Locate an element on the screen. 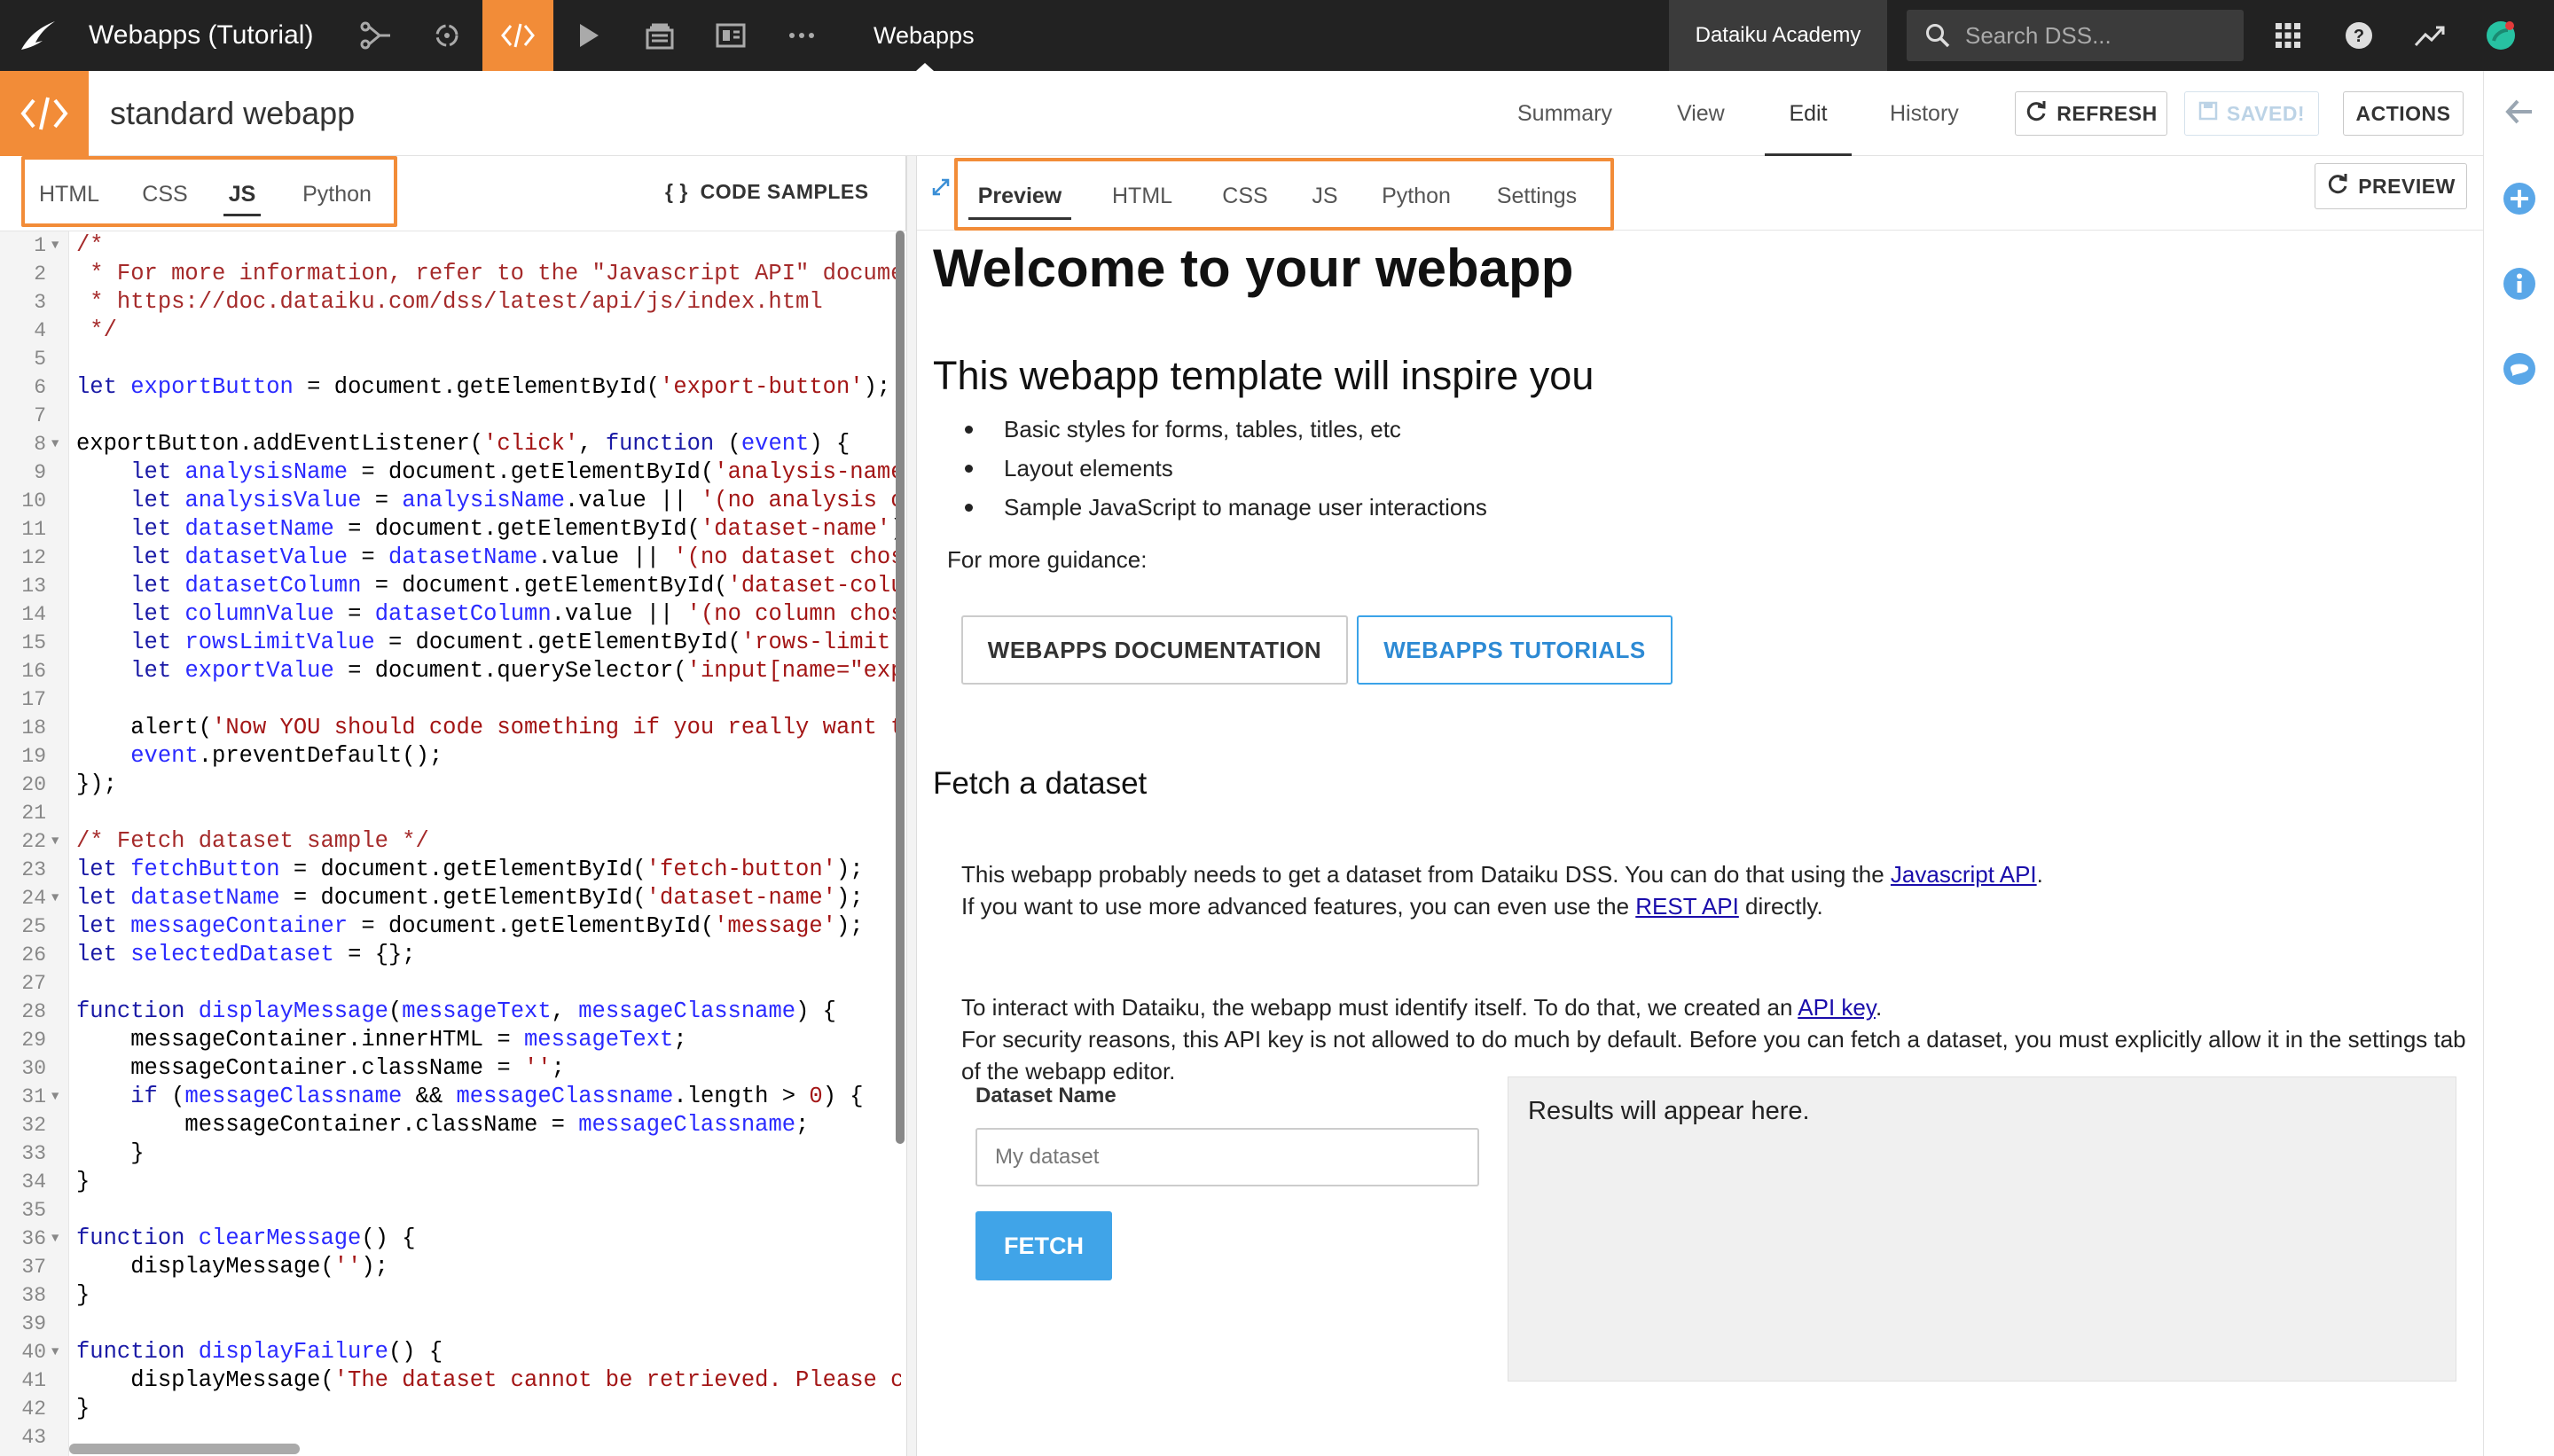 The height and width of the screenshot is (1456, 2554). code-tab-css: CSS is located at coordinates (165, 194).